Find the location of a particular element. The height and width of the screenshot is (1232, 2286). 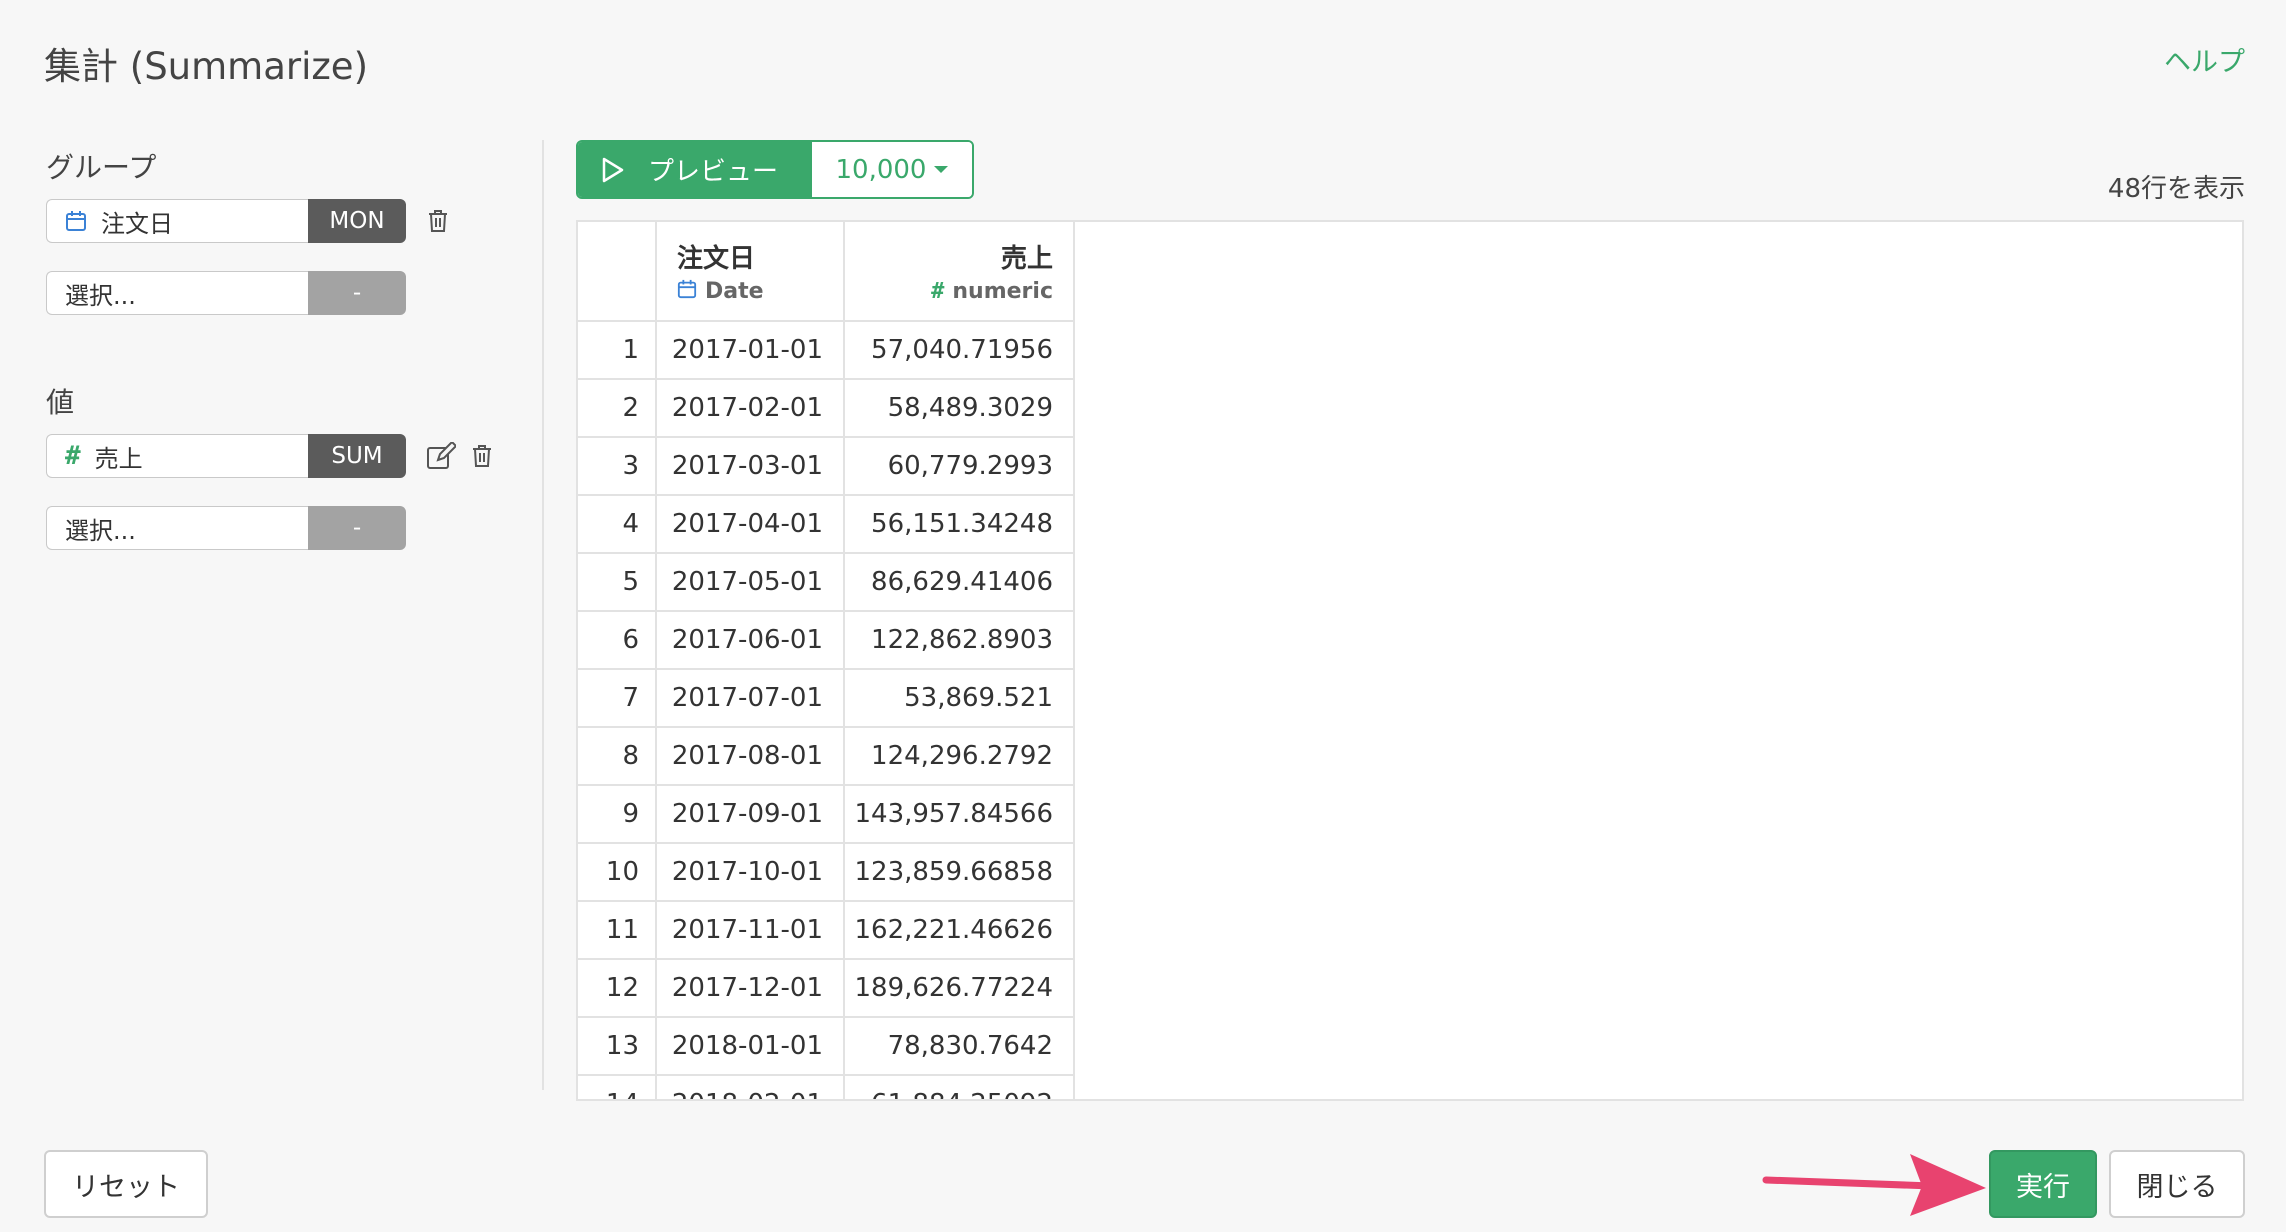

date-cell: 2017-03-01 is located at coordinates (750, 466).